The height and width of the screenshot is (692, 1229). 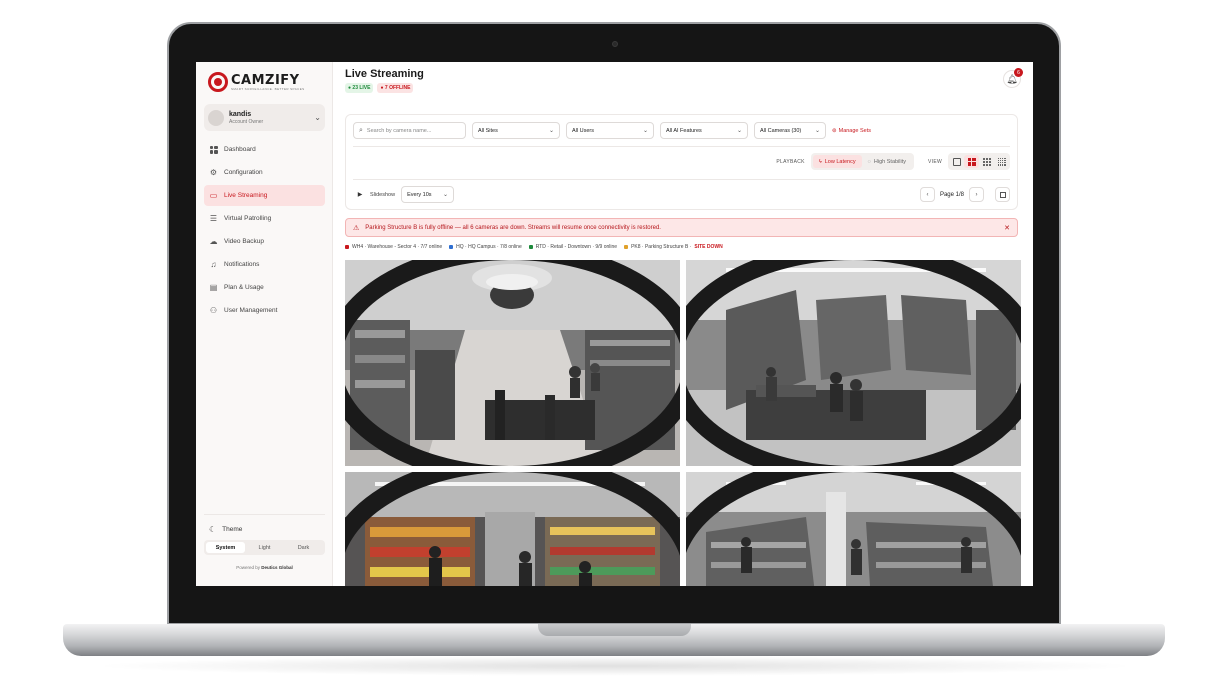 What do you see at coordinates (1013, 78) in the screenshot?
I see `notifications-button: 🔔︎ 6` at bounding box center [1013, 78].